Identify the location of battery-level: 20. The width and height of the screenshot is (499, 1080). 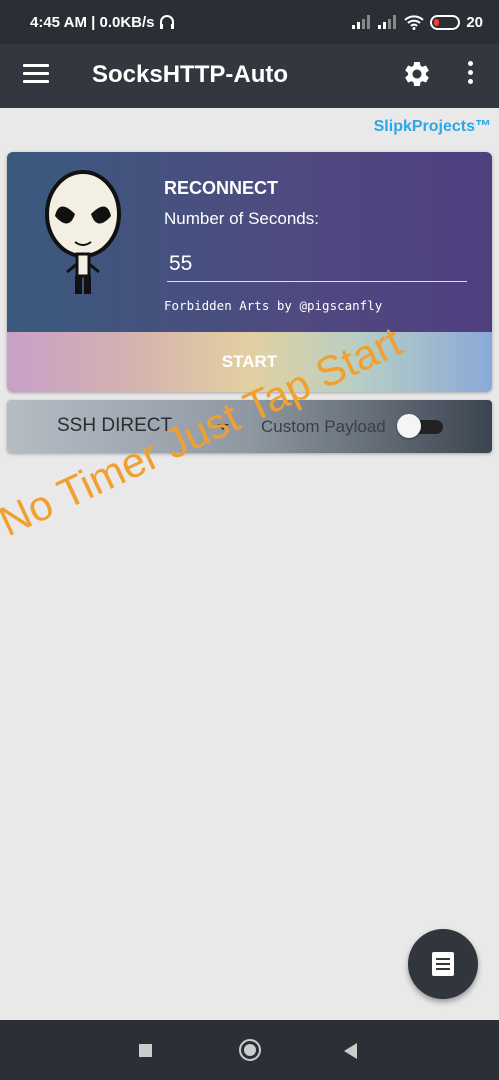
(474, 22).